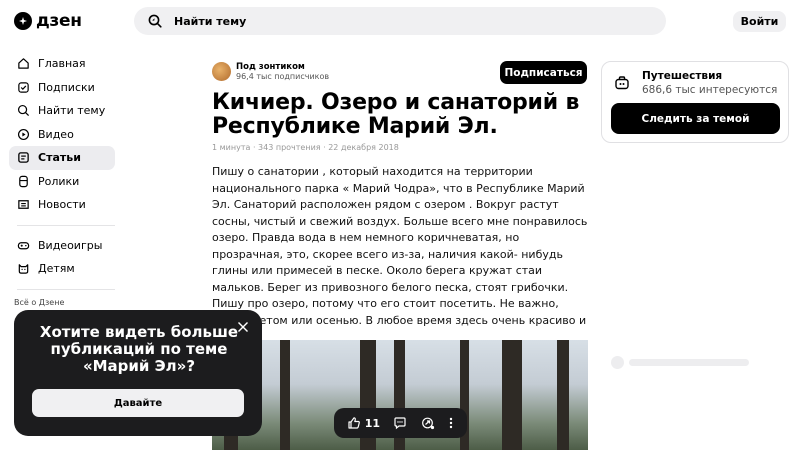 Image resolution: width=800 pixels, height=450 pixels. I want to click on like-count: 11, so click(372, 423).